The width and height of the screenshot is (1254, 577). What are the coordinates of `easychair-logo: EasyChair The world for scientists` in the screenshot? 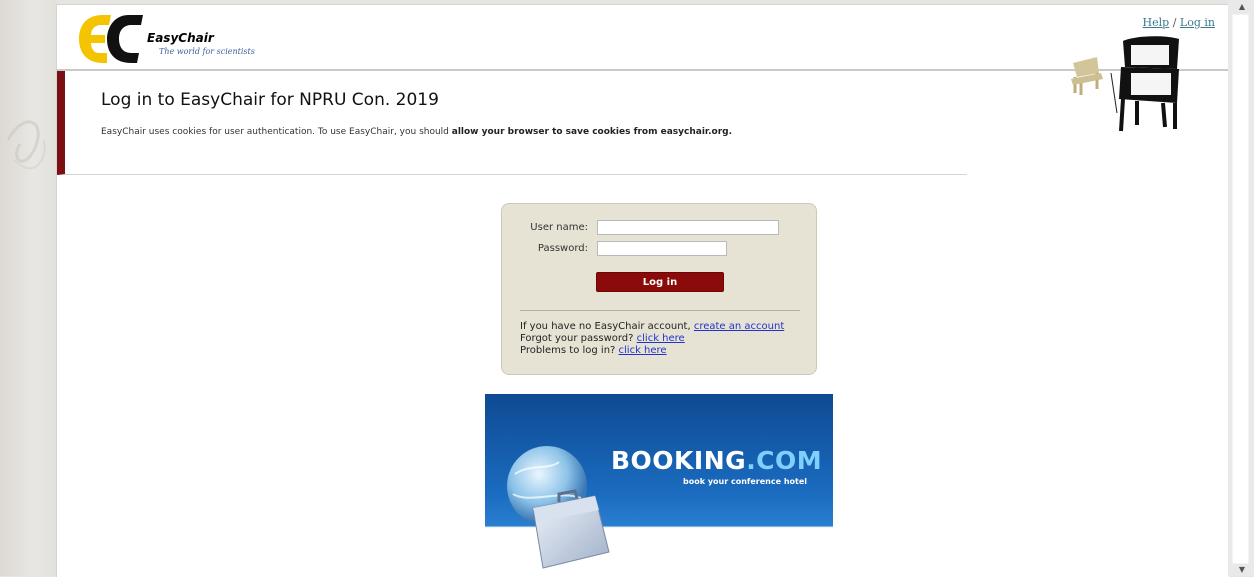 It's located at (197, 39).